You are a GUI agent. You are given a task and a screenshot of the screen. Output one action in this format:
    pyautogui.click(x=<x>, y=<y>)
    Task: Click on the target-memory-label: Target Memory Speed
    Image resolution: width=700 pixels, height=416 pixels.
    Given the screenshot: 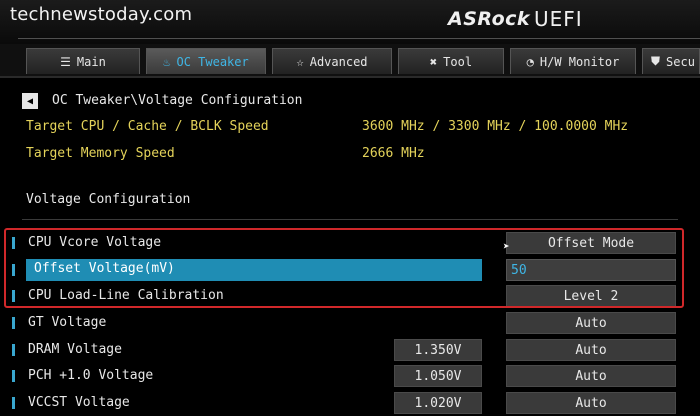 What is the action you would take?
    pyautogui.click(x=100, y=153)
    